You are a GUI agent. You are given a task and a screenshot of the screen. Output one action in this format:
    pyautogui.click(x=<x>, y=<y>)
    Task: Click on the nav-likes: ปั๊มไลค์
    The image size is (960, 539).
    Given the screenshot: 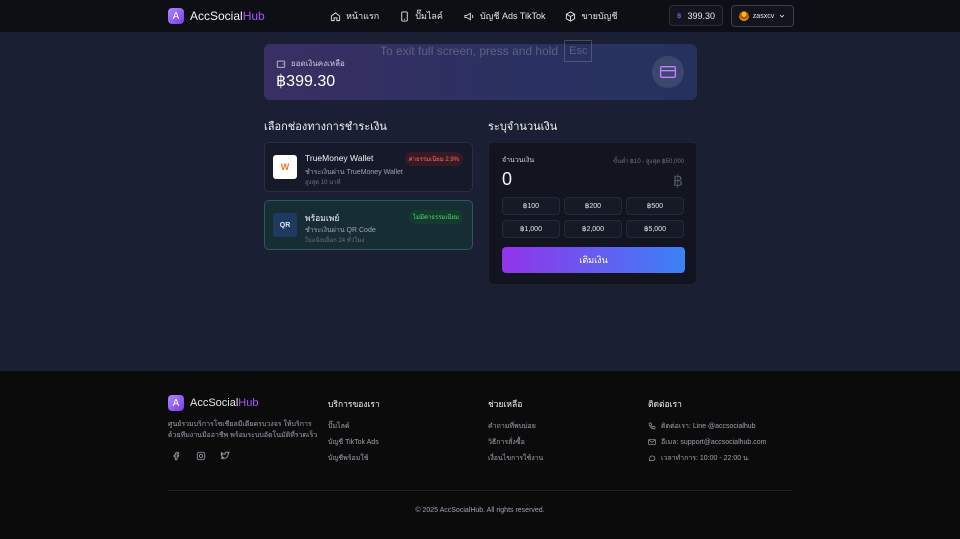 What is the action you would take?
    pyautogui.click(x=421, y=16)
    